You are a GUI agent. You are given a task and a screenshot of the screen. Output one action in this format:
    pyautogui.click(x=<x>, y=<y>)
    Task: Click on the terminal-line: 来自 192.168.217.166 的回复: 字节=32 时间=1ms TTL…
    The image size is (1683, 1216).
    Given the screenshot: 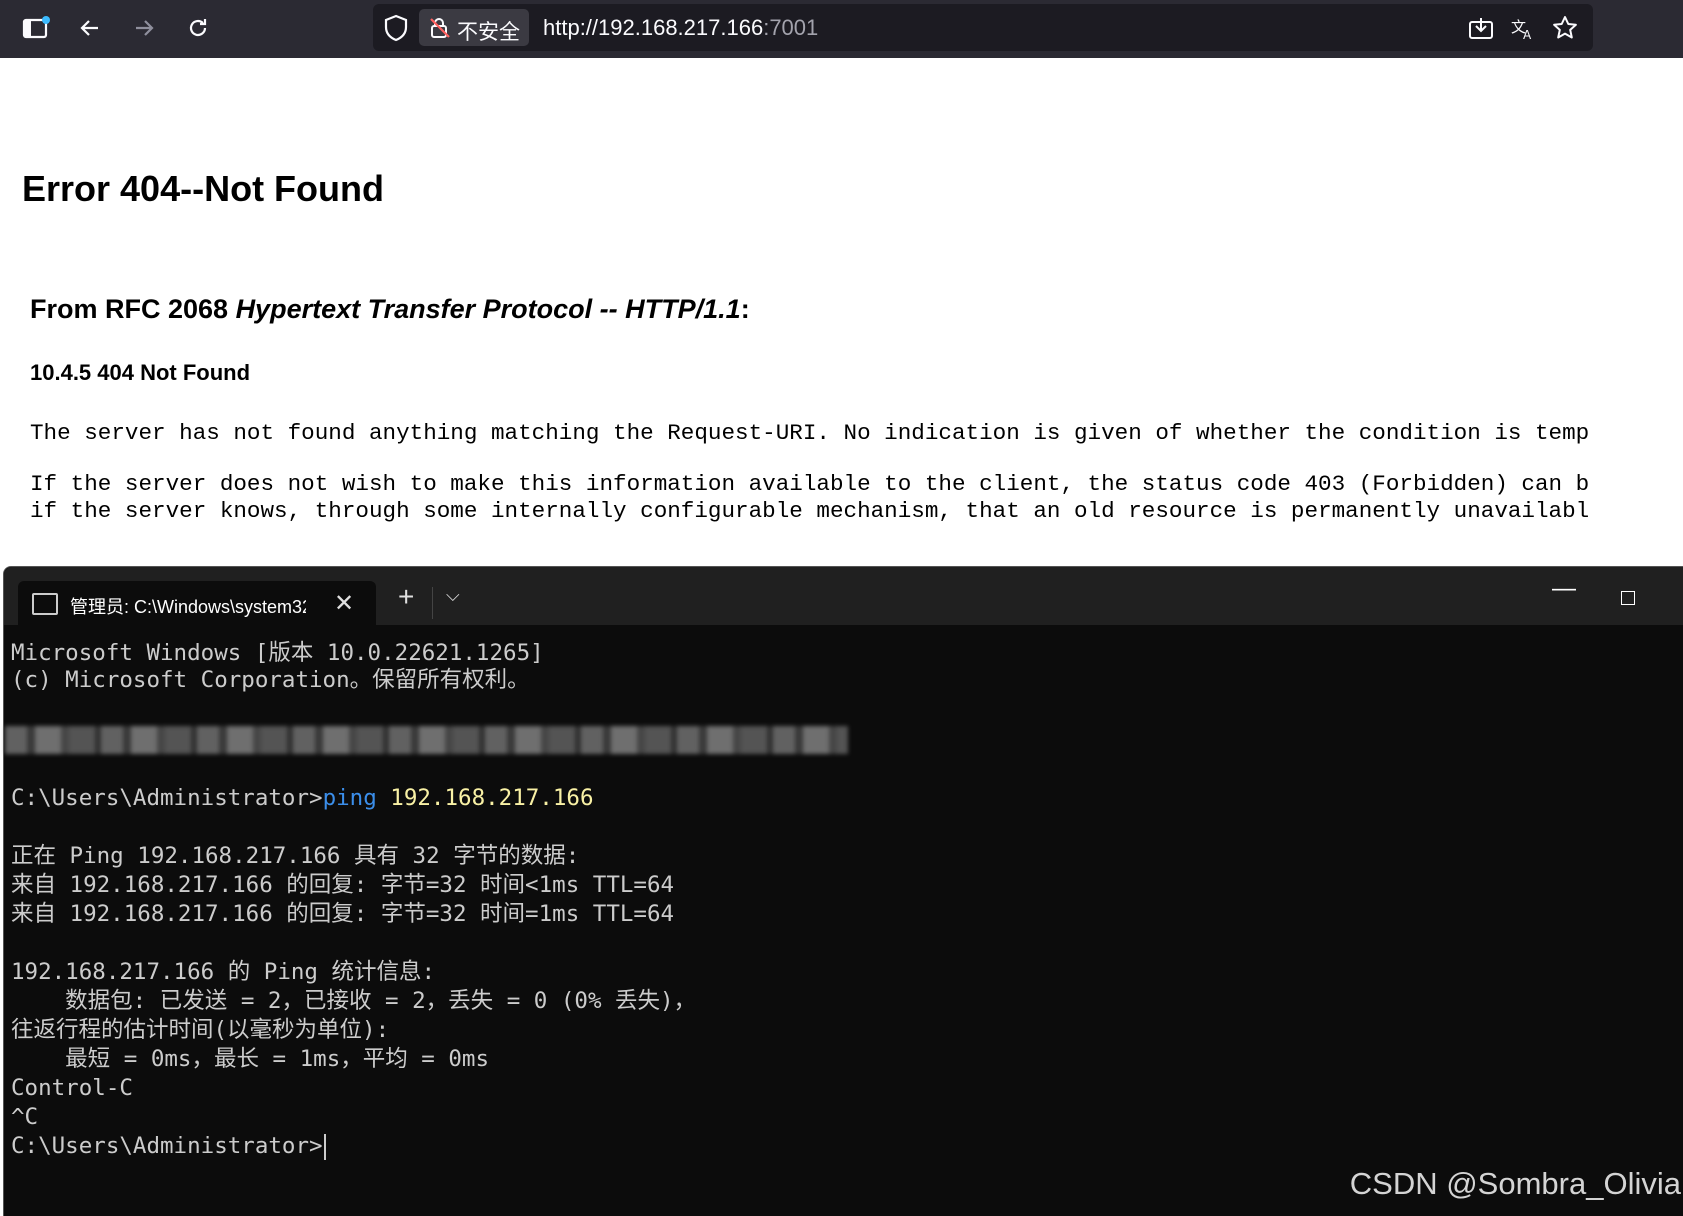 What is the action you would take?
    pyautogui.click(x=343, y=914)
    